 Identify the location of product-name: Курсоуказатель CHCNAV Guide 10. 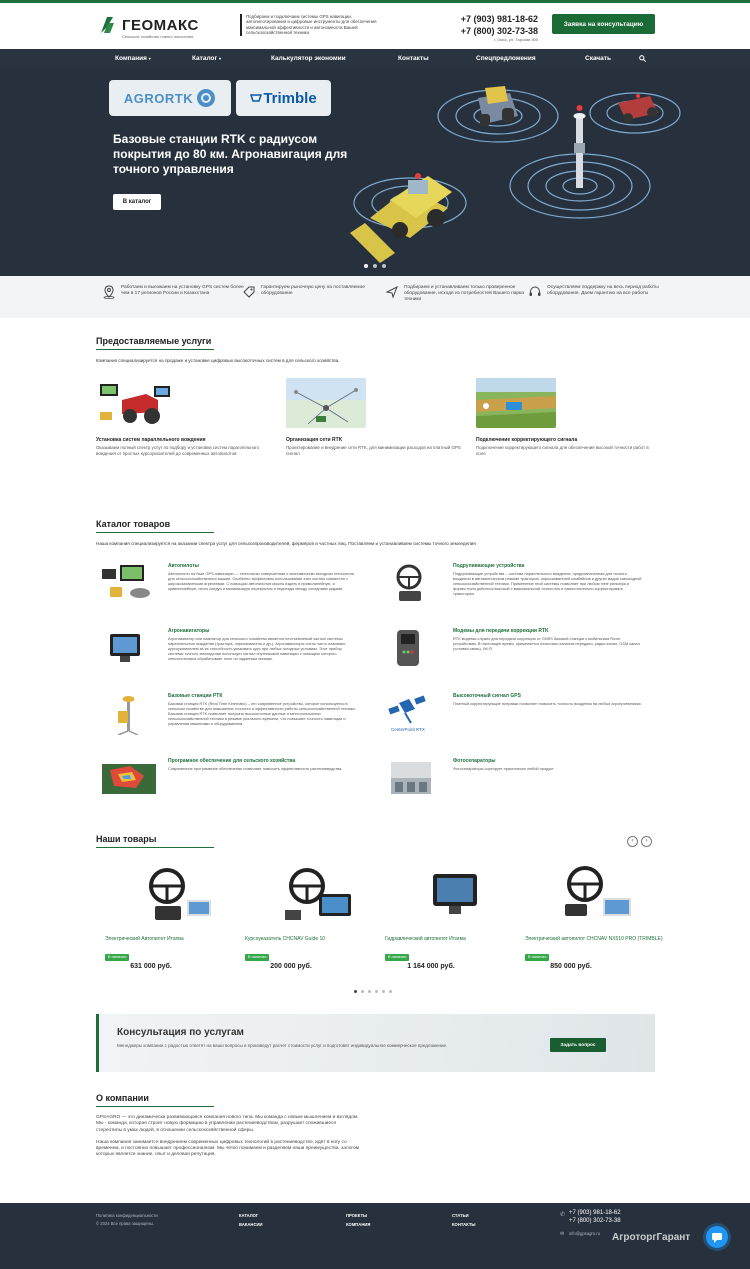
(315, 939).